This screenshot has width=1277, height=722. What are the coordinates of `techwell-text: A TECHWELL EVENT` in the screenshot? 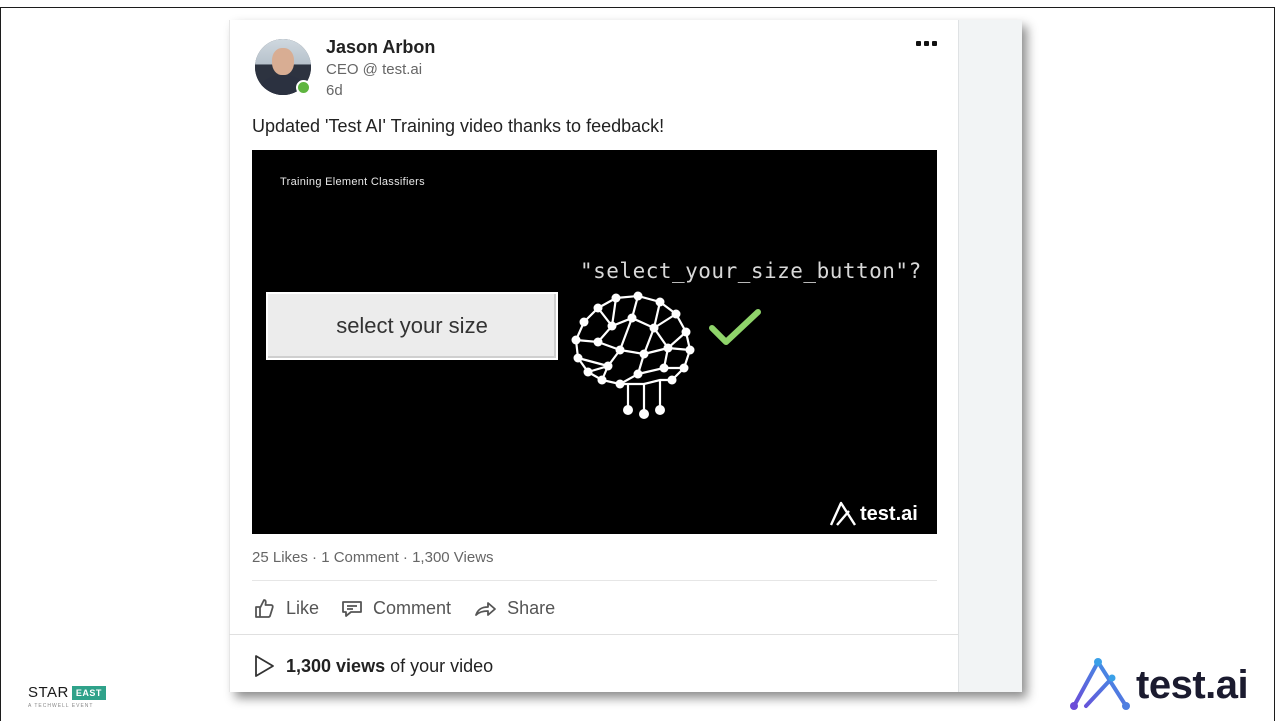 It's located at (61, 706).